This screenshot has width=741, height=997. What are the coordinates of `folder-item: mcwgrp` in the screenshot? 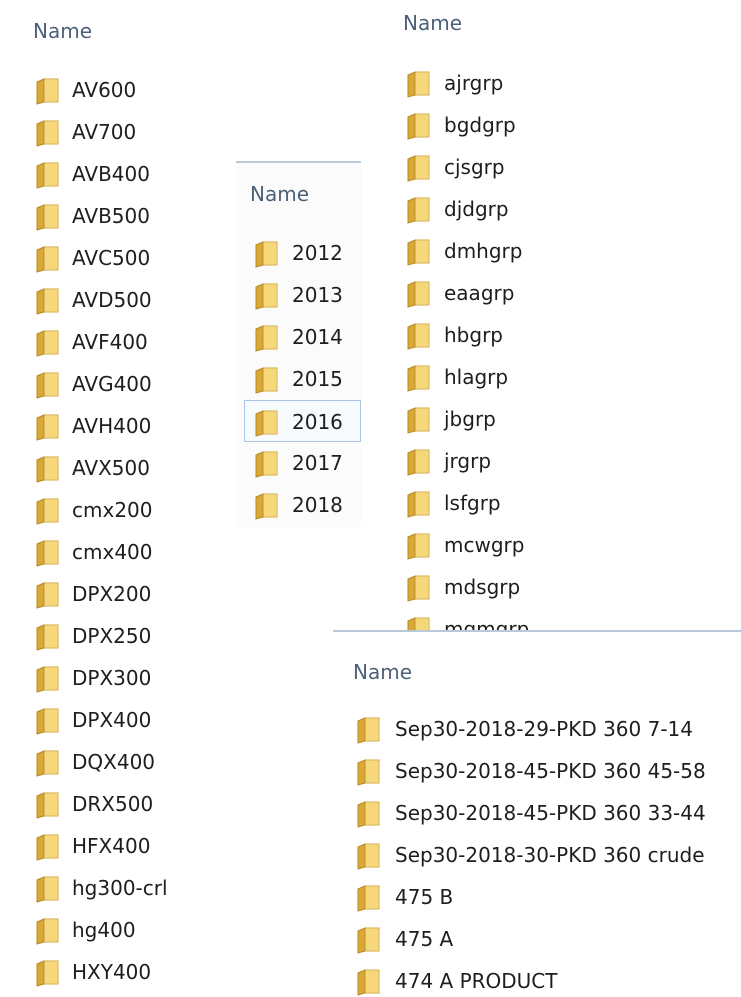 It's located at (490, 545).